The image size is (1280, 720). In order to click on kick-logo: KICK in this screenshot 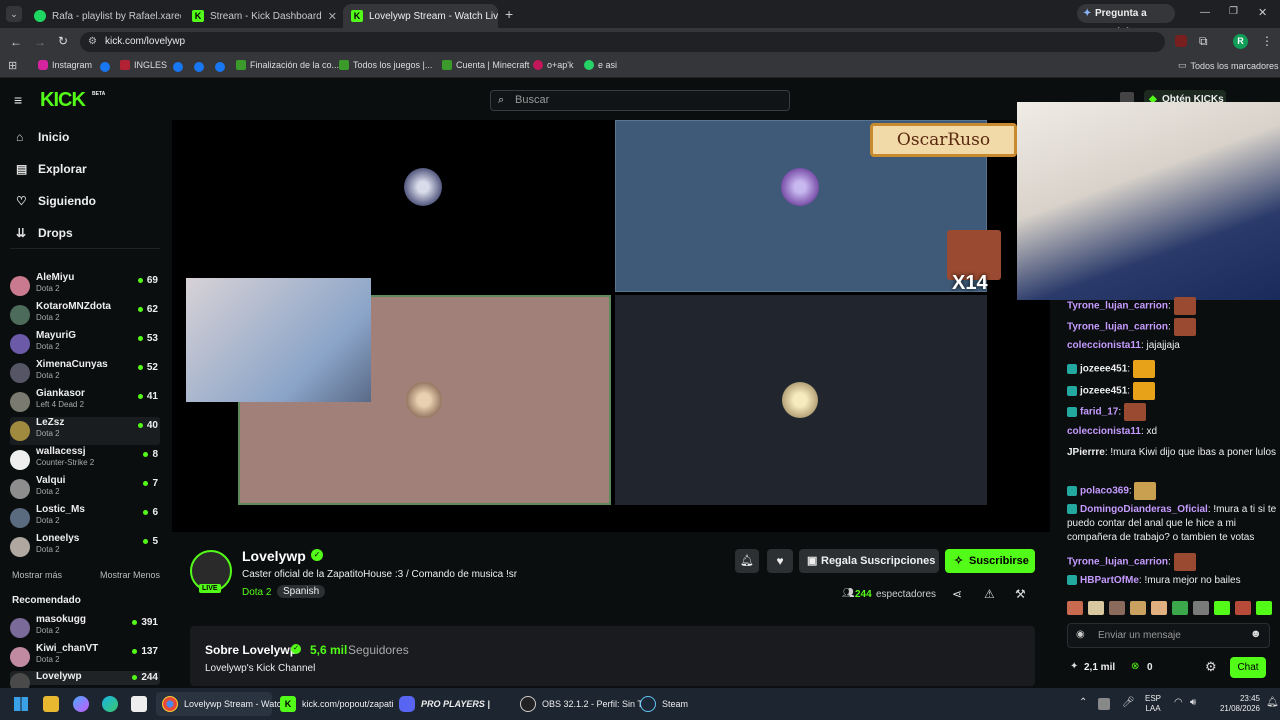, I will do `click(63, 100)`.